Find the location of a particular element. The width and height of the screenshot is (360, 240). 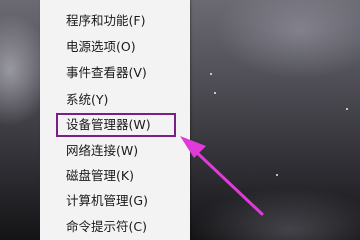

menu-item-event-viewer: 事件查看器(V) is located at coordinates (106, 73).